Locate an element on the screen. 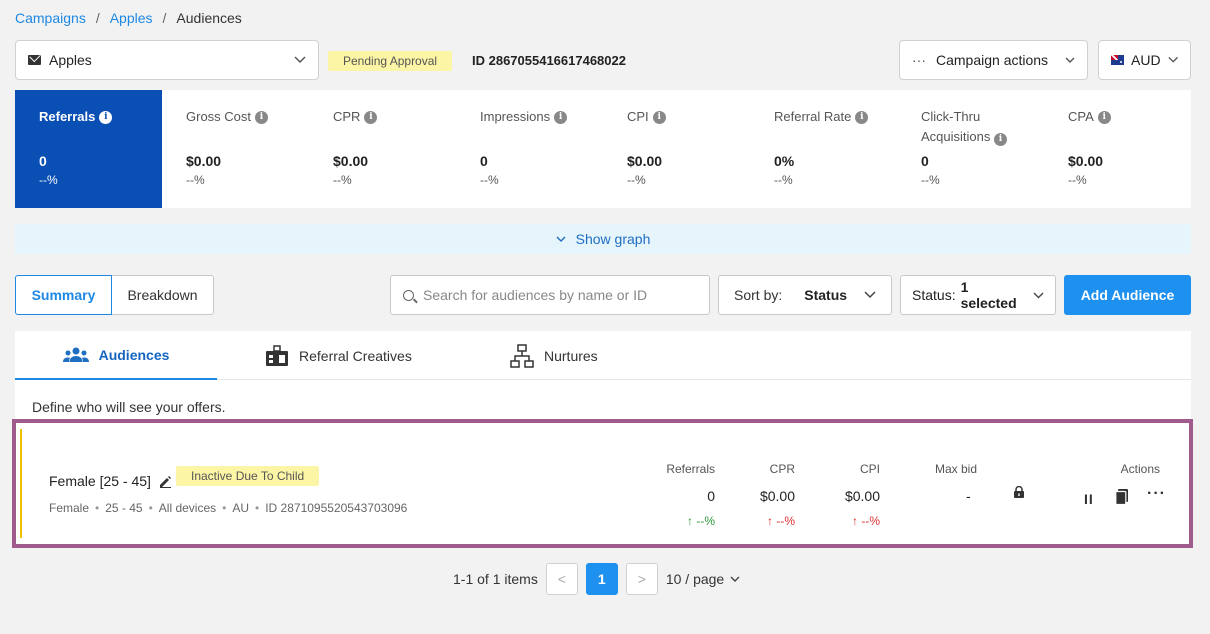  stat-title: CPA is located at coordinates (1081, 116).